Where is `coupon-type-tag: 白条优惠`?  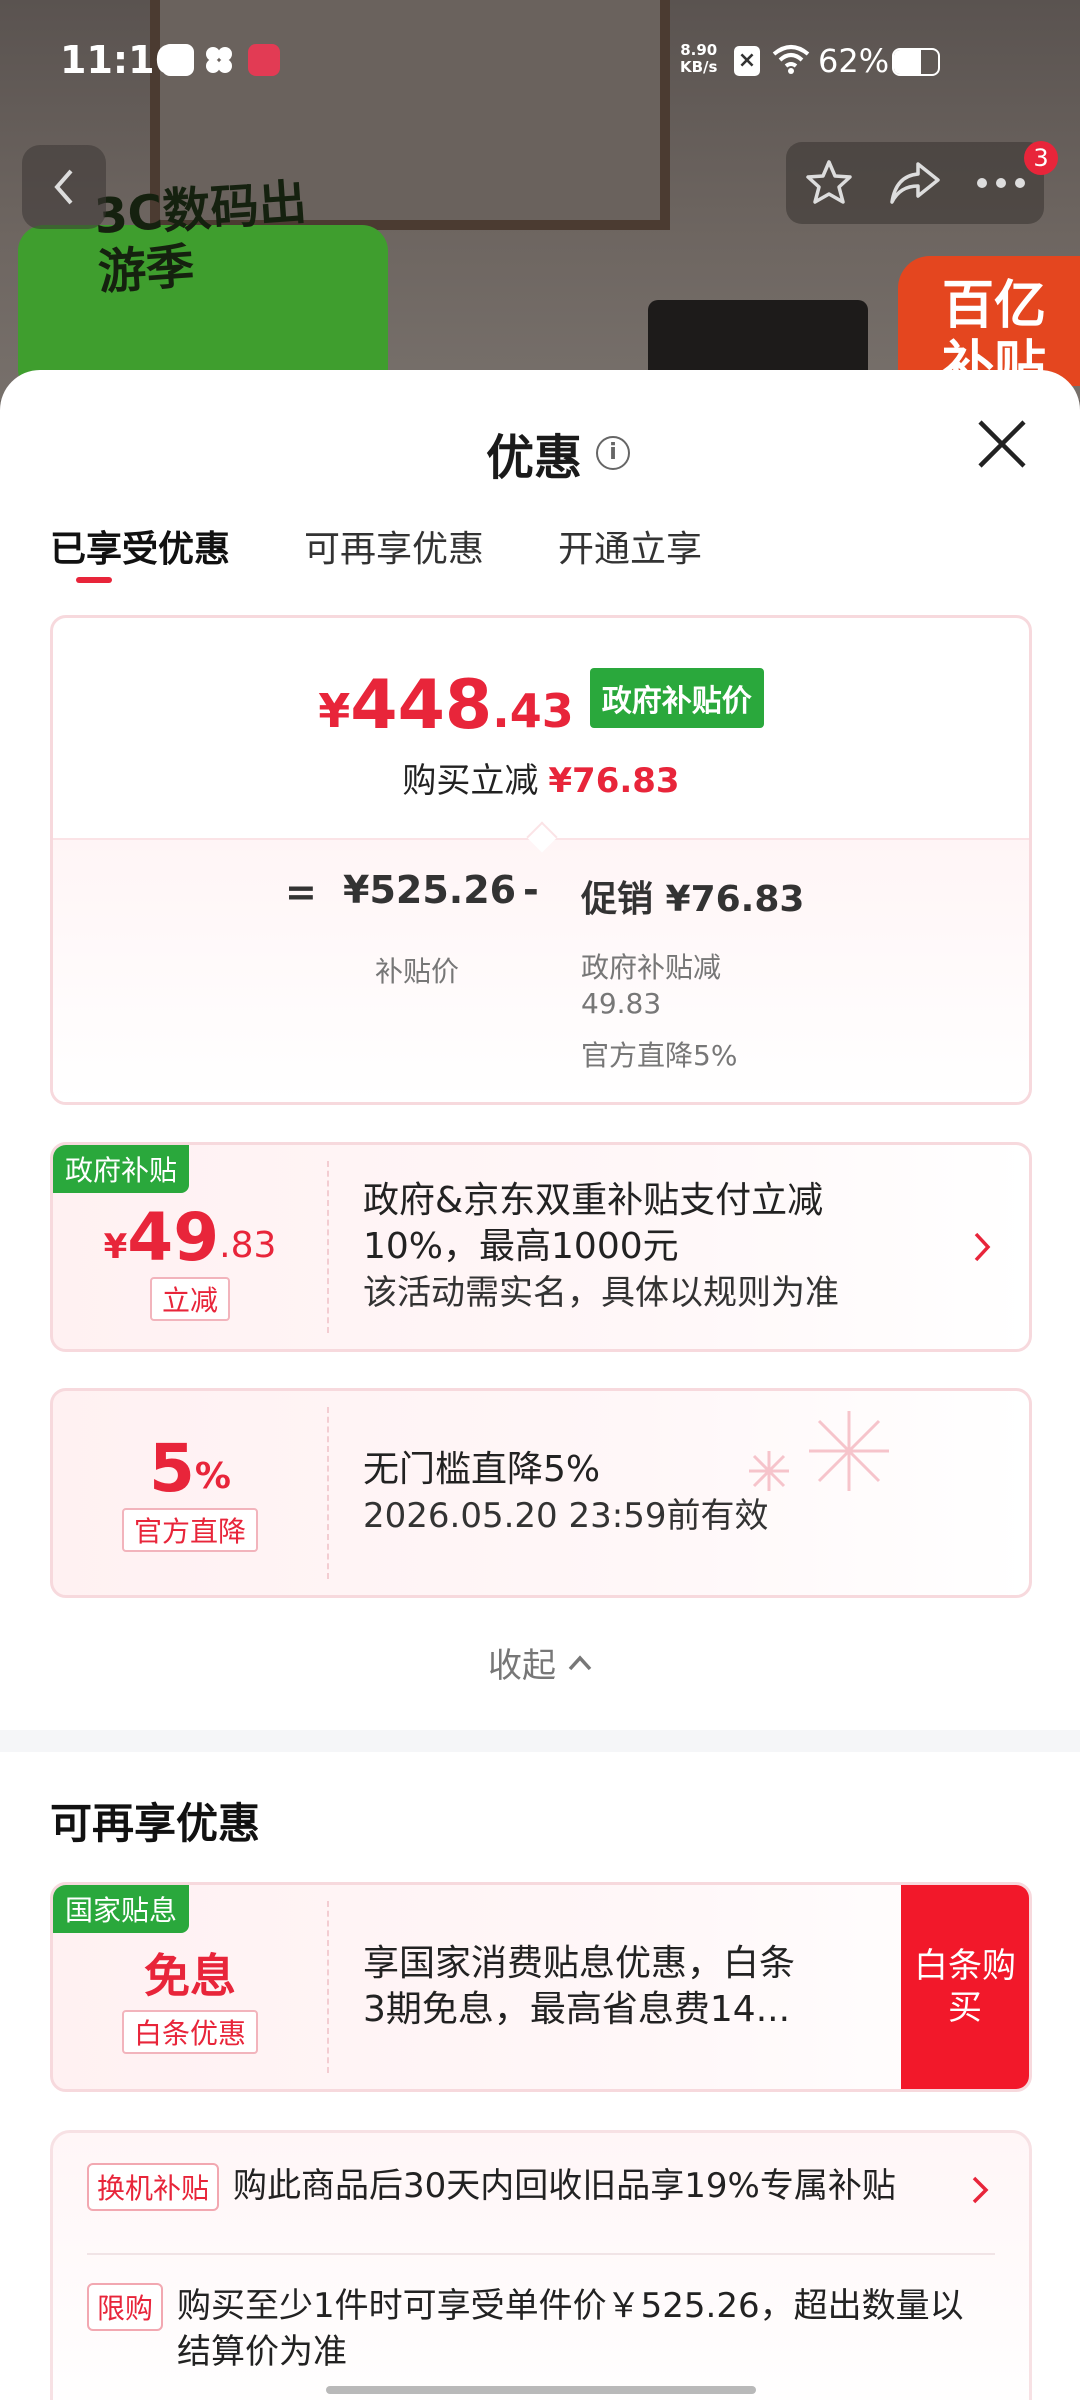
coupon-type-tag: 白条优惠 is located at coordinates (189, 2032).